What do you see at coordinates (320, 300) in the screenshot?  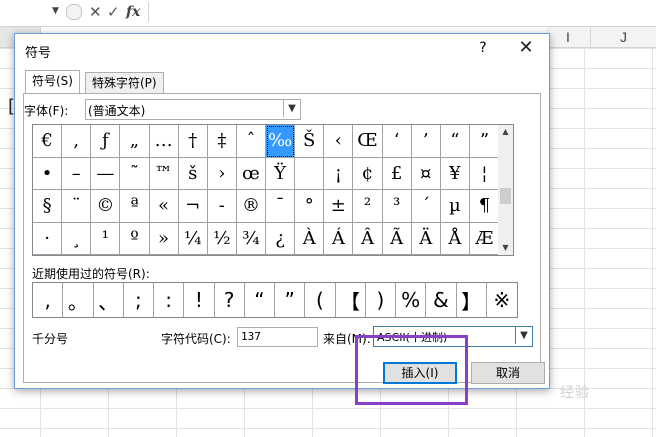 I see `recent-symbol-cell: (` at bounding box center [320, 300].